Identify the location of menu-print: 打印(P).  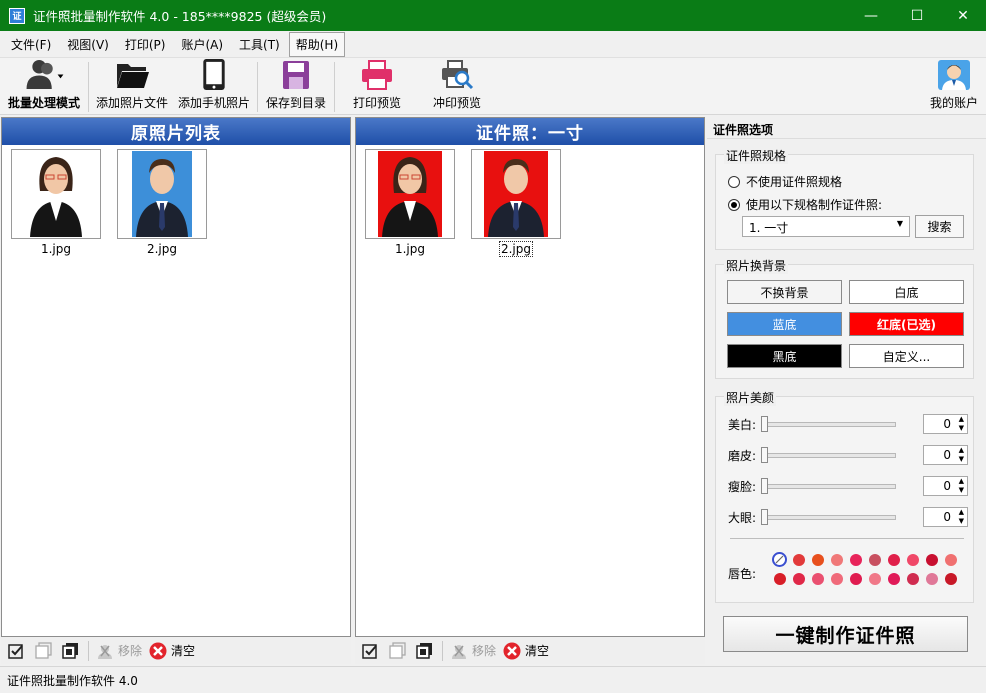
(145, 44).